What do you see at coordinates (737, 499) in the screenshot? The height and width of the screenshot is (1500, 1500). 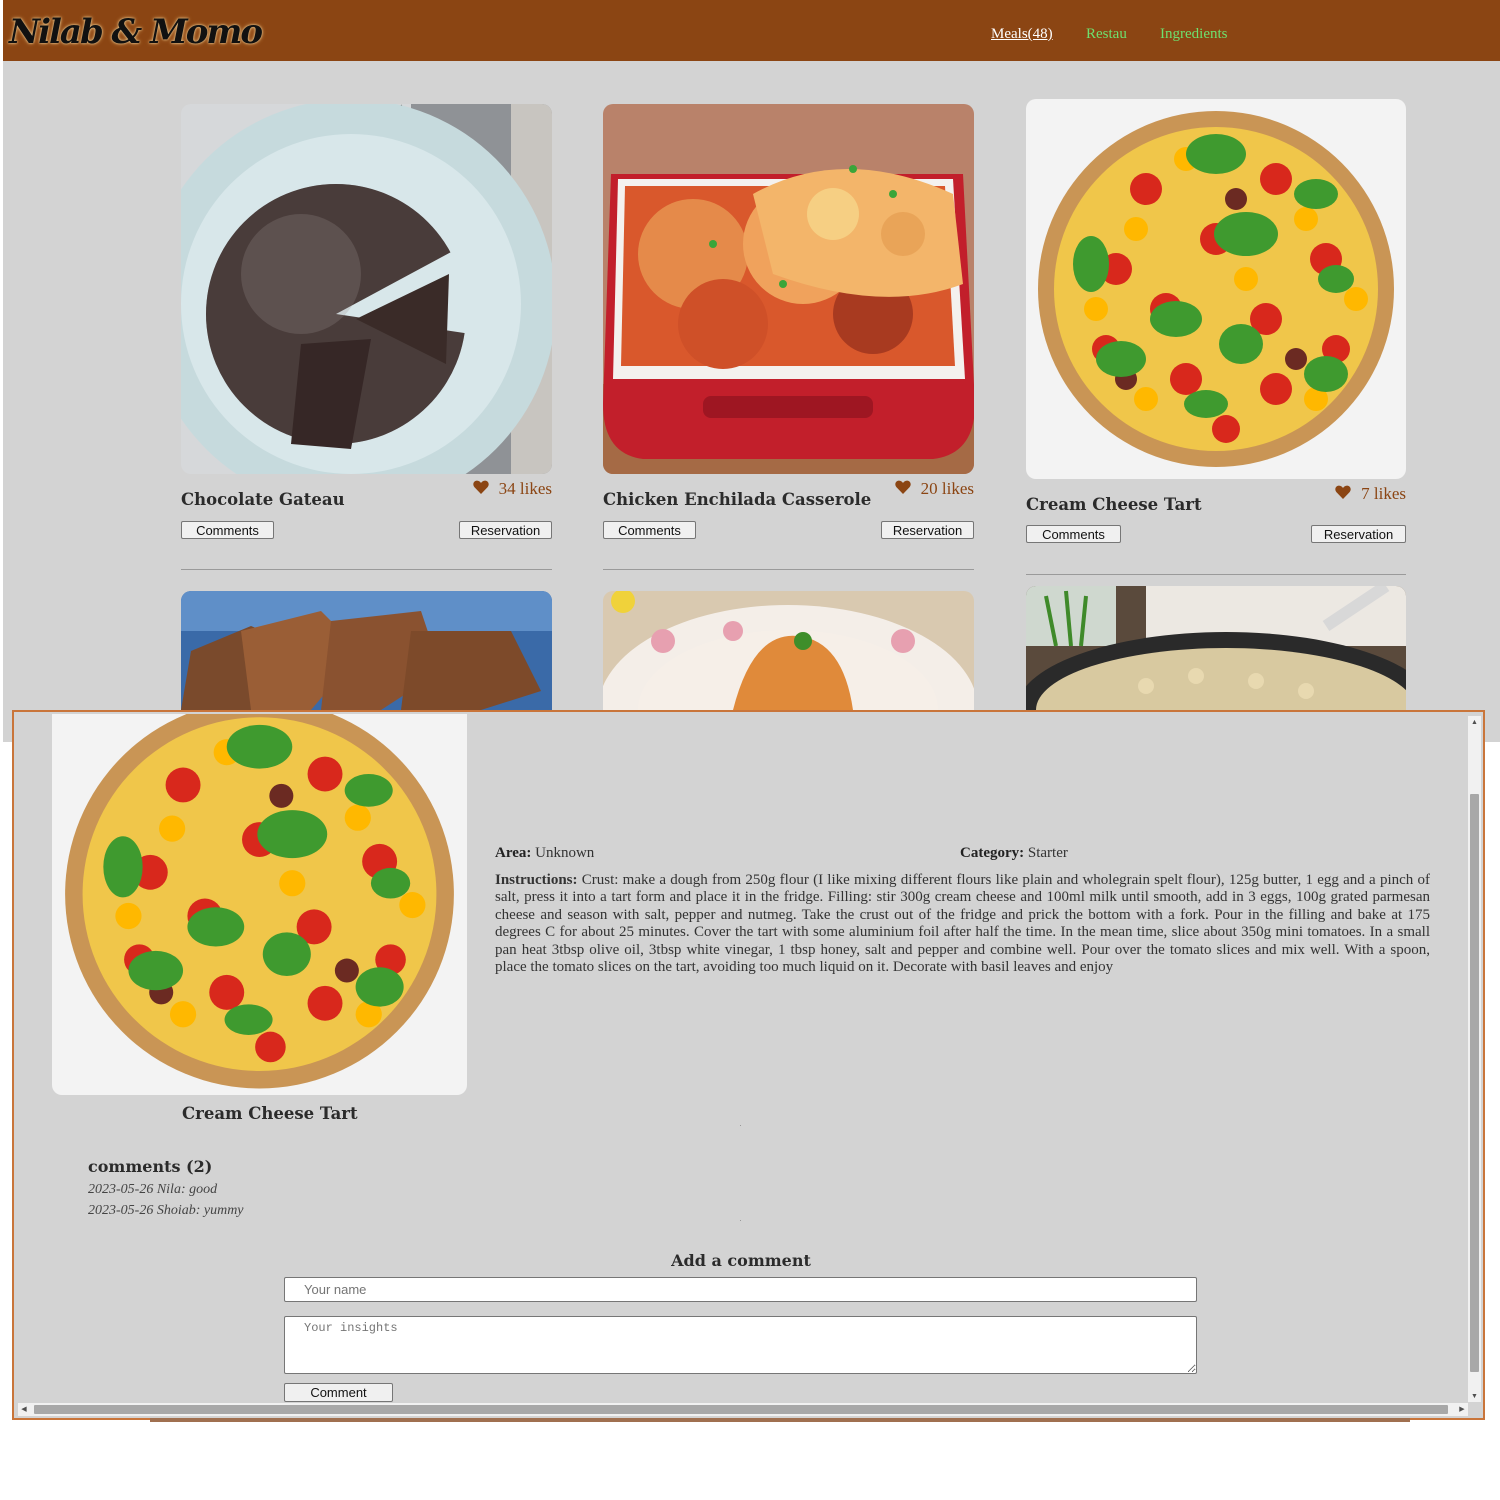 I see `meal-title: Chicken Enchilada Casserole` at bounding box center [737, 499].